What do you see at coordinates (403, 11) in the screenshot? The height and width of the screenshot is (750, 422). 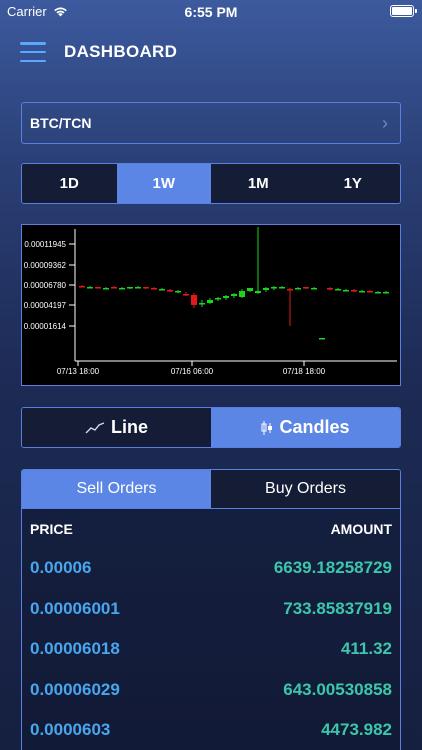 I see `battery-icon` at bounding box center [403, 11].